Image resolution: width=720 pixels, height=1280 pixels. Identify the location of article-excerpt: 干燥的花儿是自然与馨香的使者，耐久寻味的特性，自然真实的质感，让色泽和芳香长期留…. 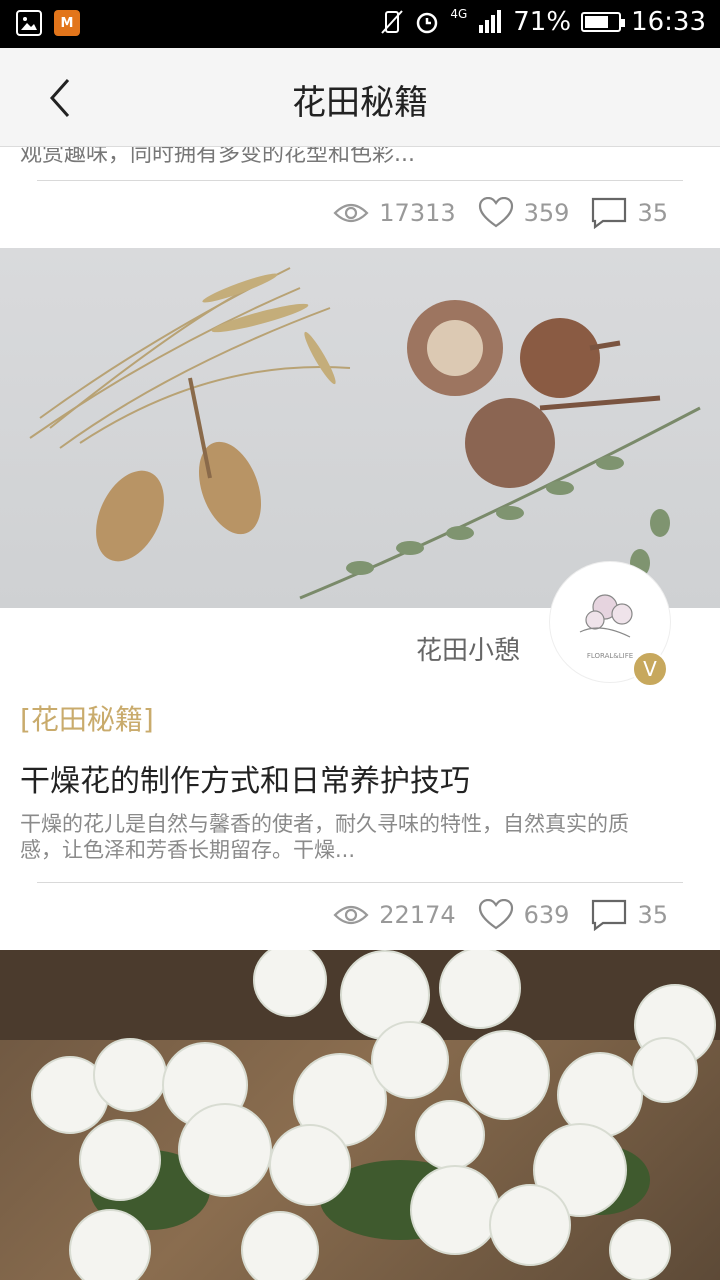
(325, 837).